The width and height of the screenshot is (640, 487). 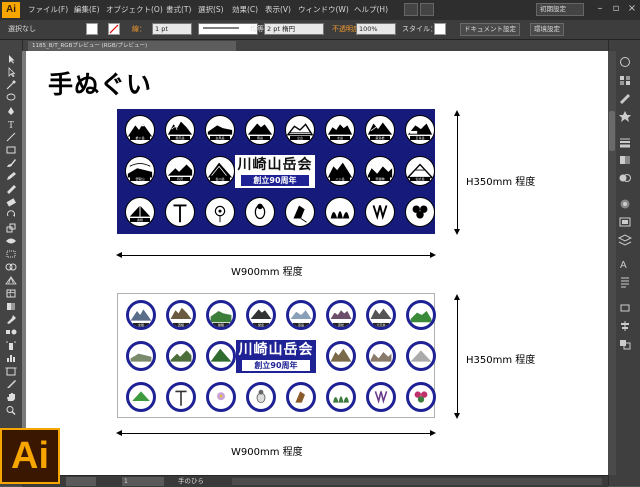 What do you see at coordinates (612, 263) in the screenshot?
I see `vertical-scrollbar` at bounding box center [612, 263].